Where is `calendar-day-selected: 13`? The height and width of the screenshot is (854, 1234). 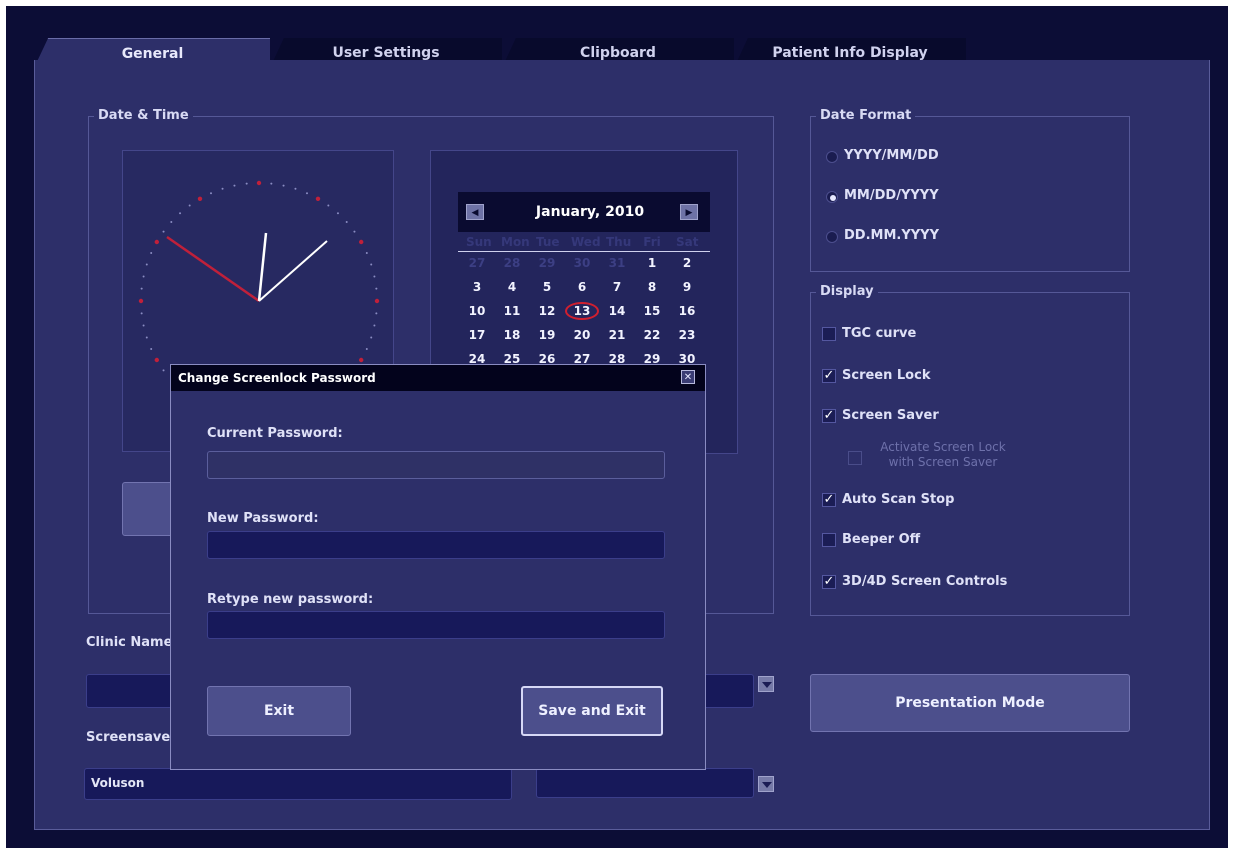 calendar-day-selected: 13 is located at coordinates (582, 311).